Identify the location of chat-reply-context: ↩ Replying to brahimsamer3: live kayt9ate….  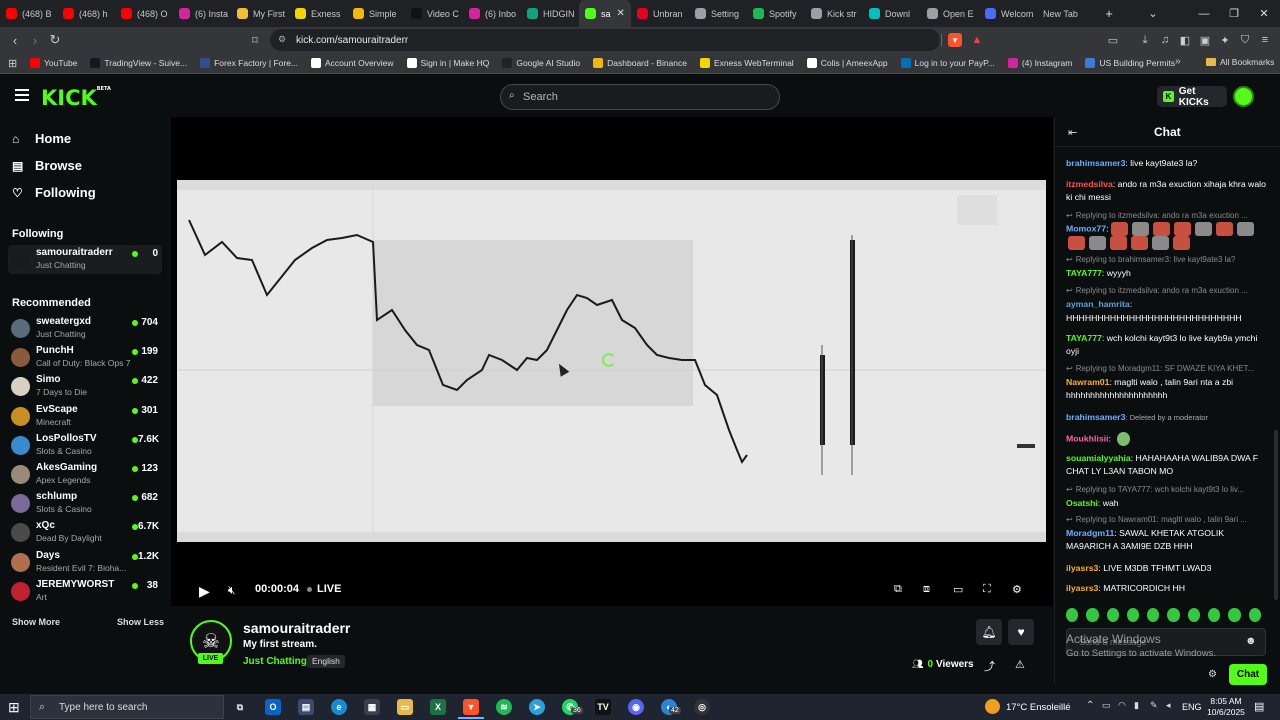
(1166, 259).